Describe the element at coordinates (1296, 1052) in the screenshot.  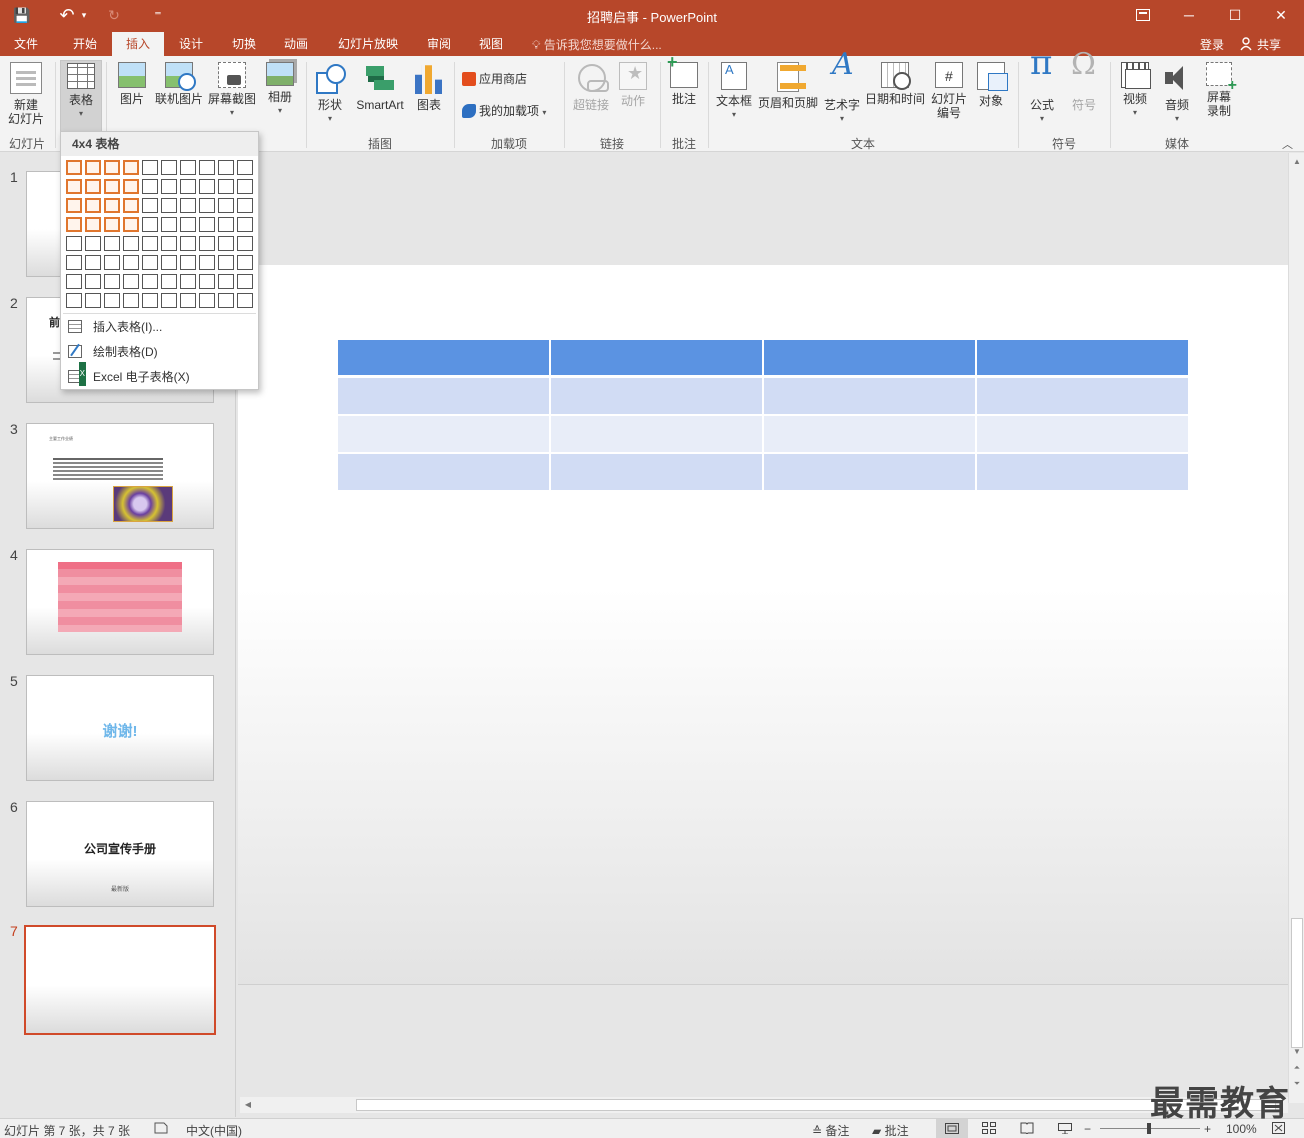
I see `scroll-down-icon: ▼` at that location.